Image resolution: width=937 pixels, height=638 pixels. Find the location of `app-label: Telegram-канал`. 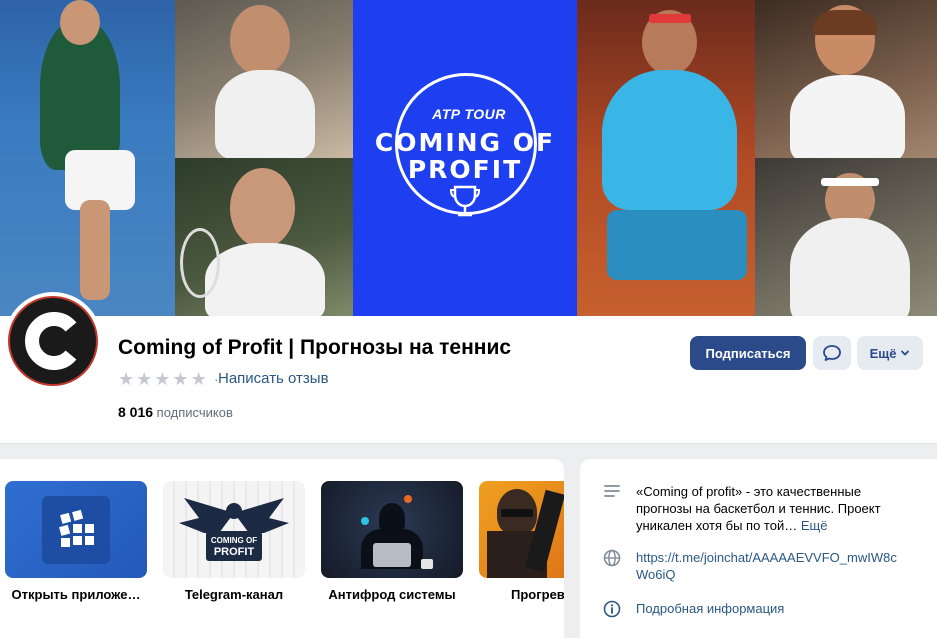

app-label: Telegram-канал is located at coordinates (234, 594).